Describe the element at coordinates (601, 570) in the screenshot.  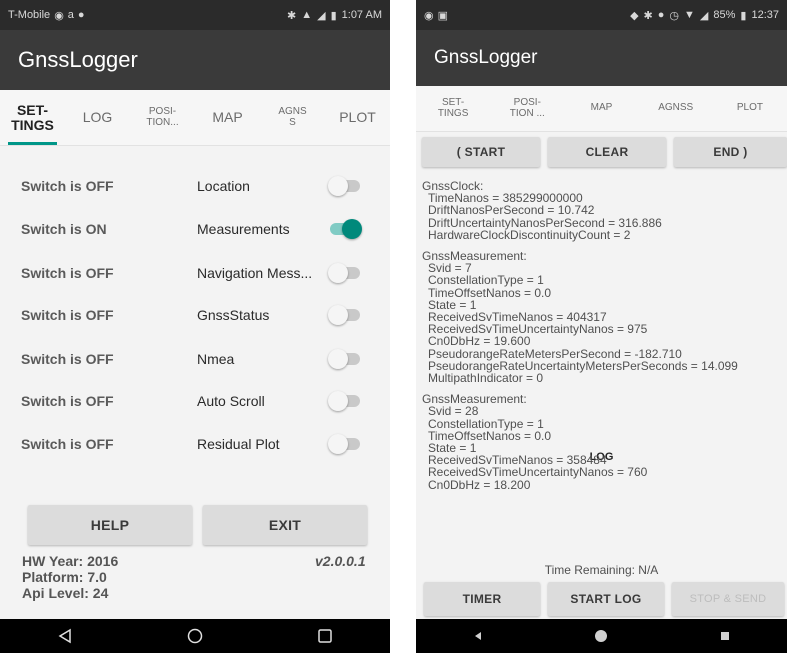
I see `time-remaining-label: Time Remaining: N/A` at that location.